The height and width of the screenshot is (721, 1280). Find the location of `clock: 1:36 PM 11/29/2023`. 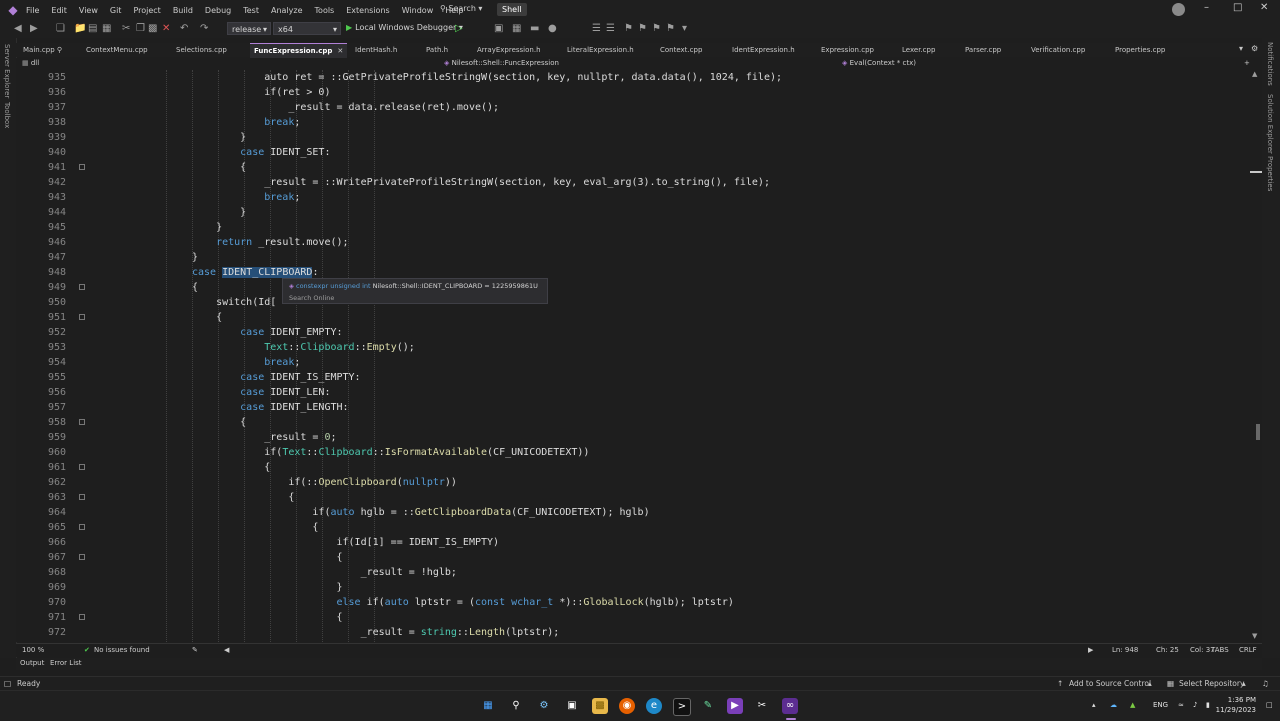

clock: 1:36 PM 11/29/2023 is located at coordinates (1234, 705).